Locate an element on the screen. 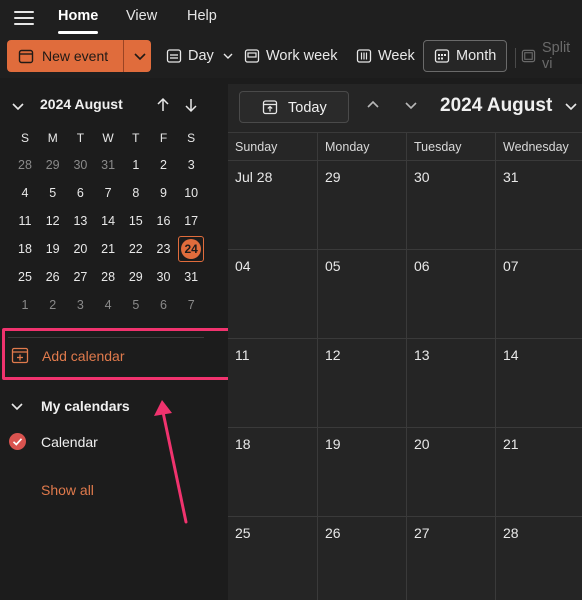 Image resolution: width=582 pixels, height=600 pixels. month-view-header: Today 2024 August is located at coordinates (405, 108).